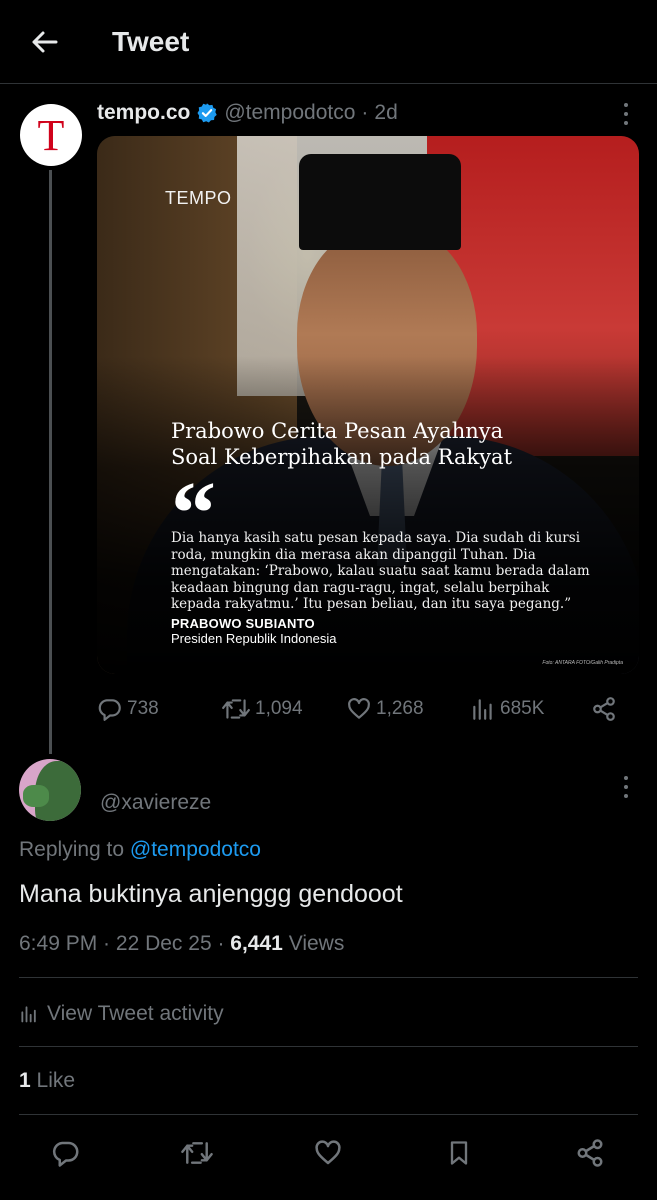 The width and height of the screenshot is (657, 1200). Describe the element at coordinates (328, 42) in the screenshot. I see `top-bar: Tweet` at that location.